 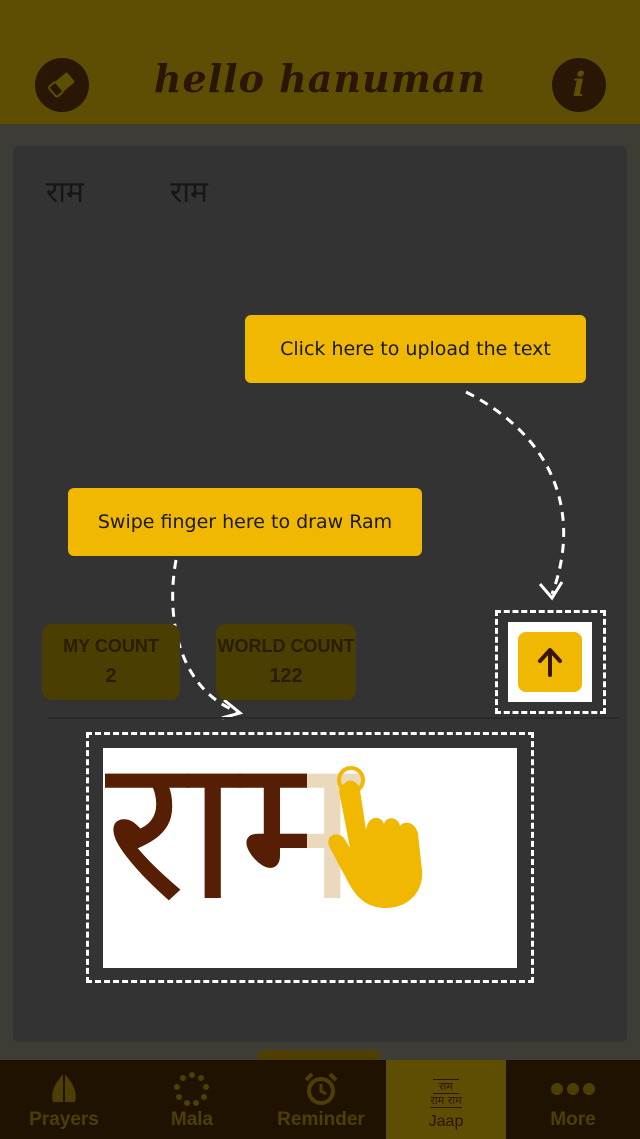 What do you see at coordinates (320, 78) in the screenshot?
I see `app-title: hello hanuman` at bounding box center [320, 78].